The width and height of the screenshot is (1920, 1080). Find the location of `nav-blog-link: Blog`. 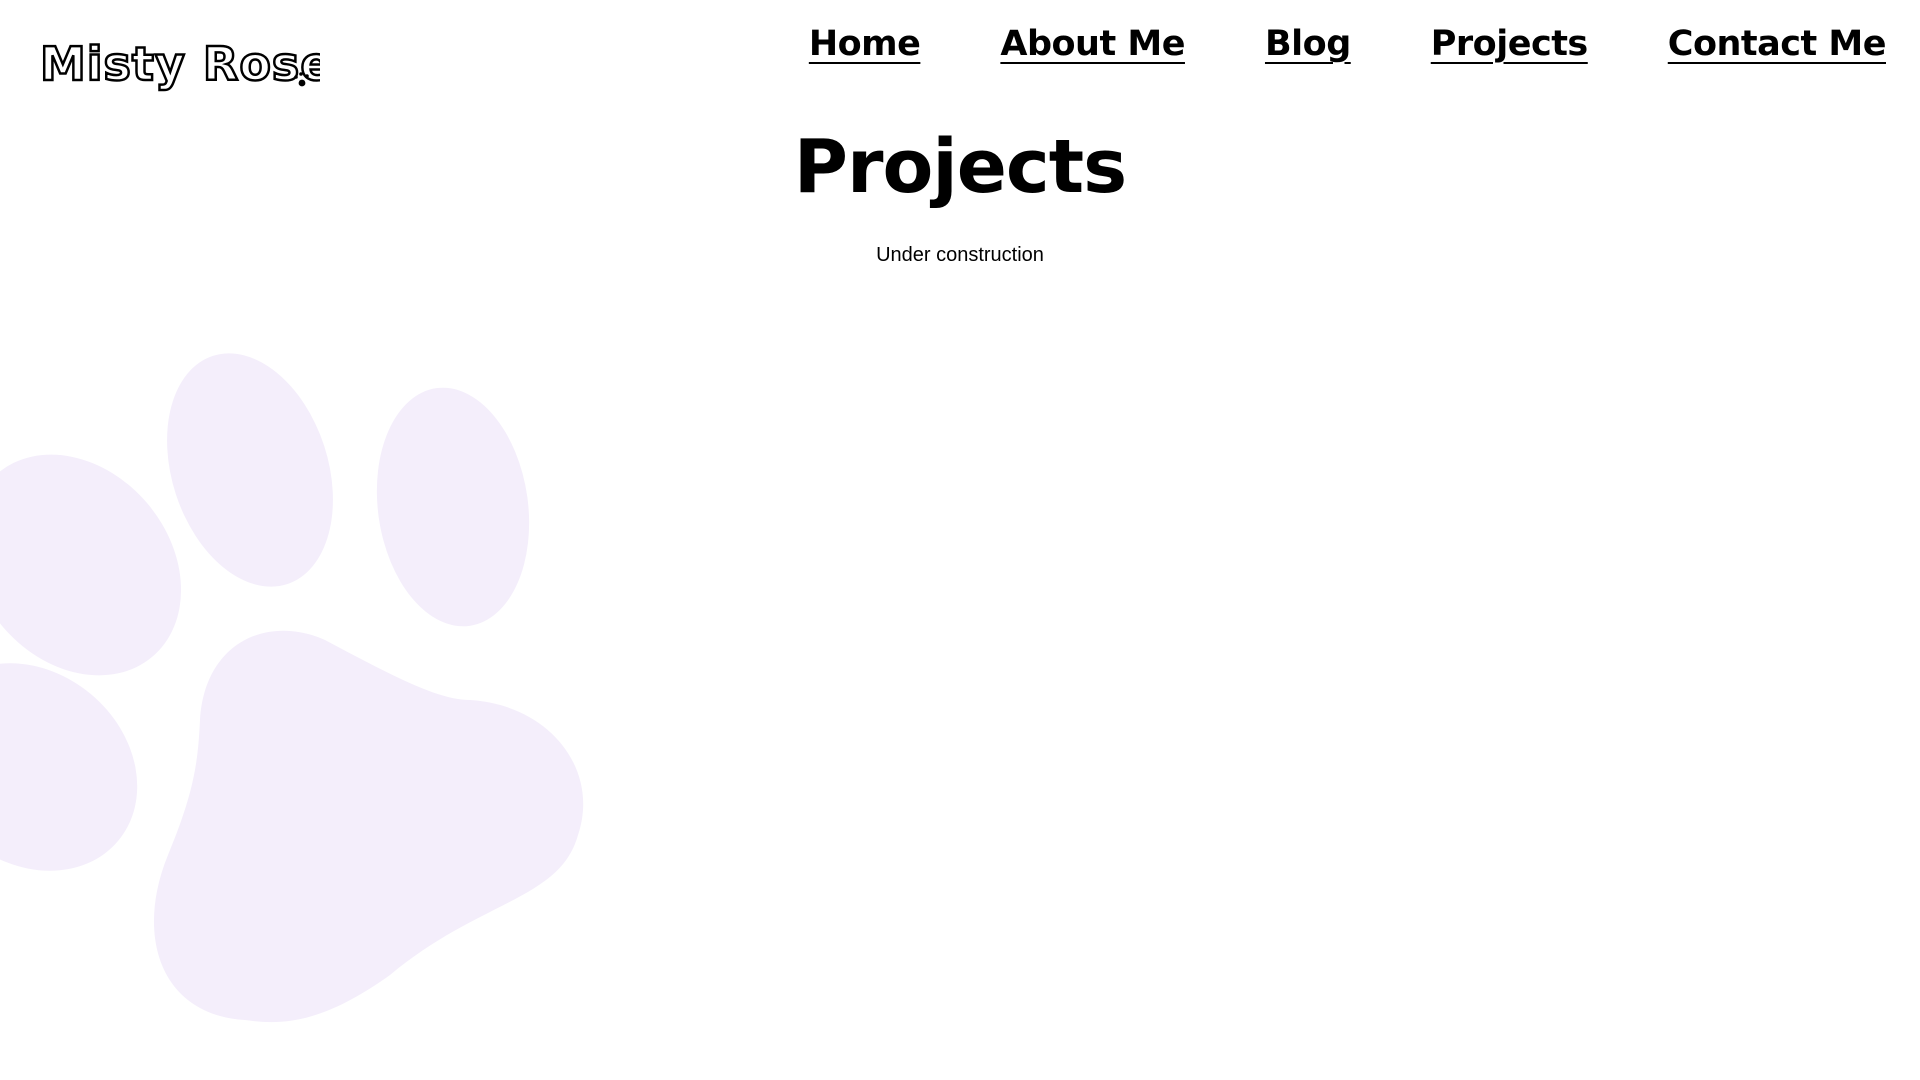

nav-blog-link: Blog is located at coordinates (1308, 44).